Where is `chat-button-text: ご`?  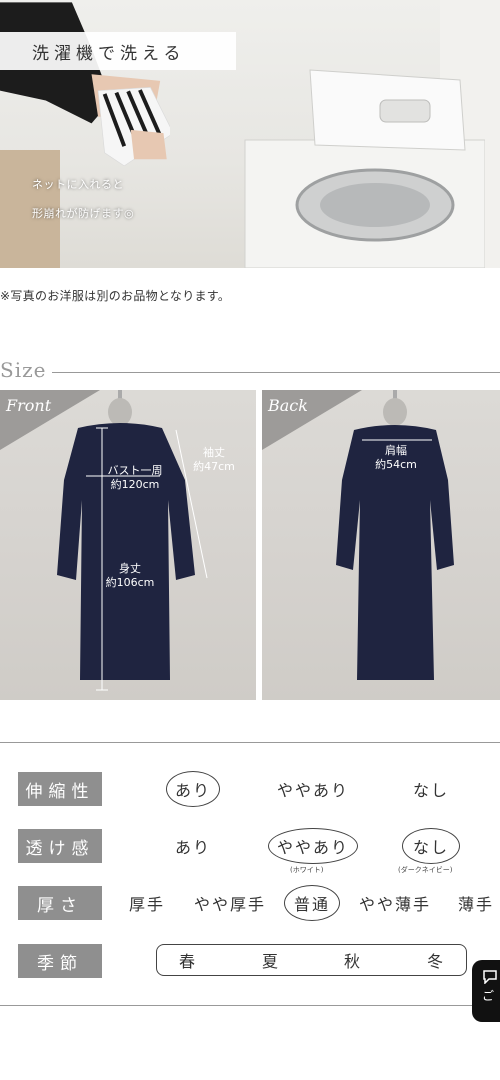 chat-button-text: ご is located at coordinates (488, 996).